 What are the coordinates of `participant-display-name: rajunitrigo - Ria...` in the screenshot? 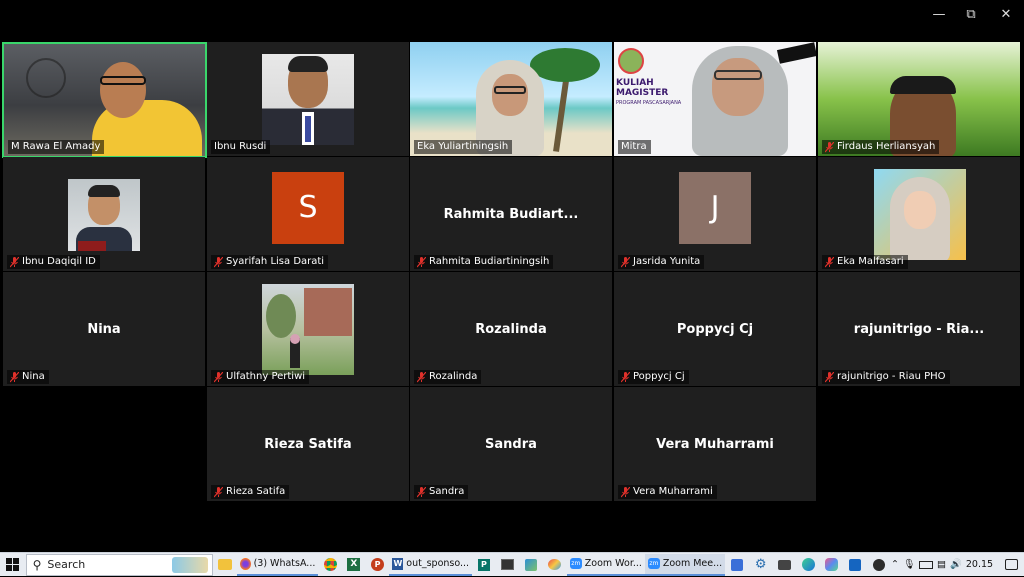 It's located at (919, 329).